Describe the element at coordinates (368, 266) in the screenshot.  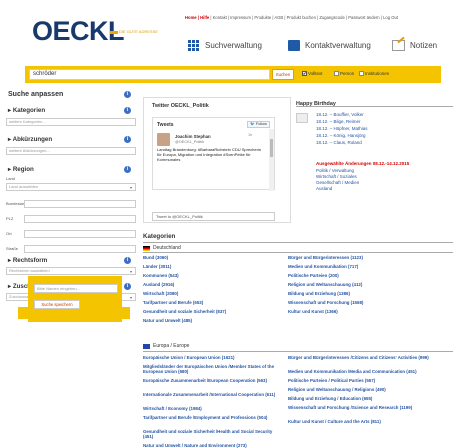
I see `category-link: Medien und Kommunikation (717)` at that location.